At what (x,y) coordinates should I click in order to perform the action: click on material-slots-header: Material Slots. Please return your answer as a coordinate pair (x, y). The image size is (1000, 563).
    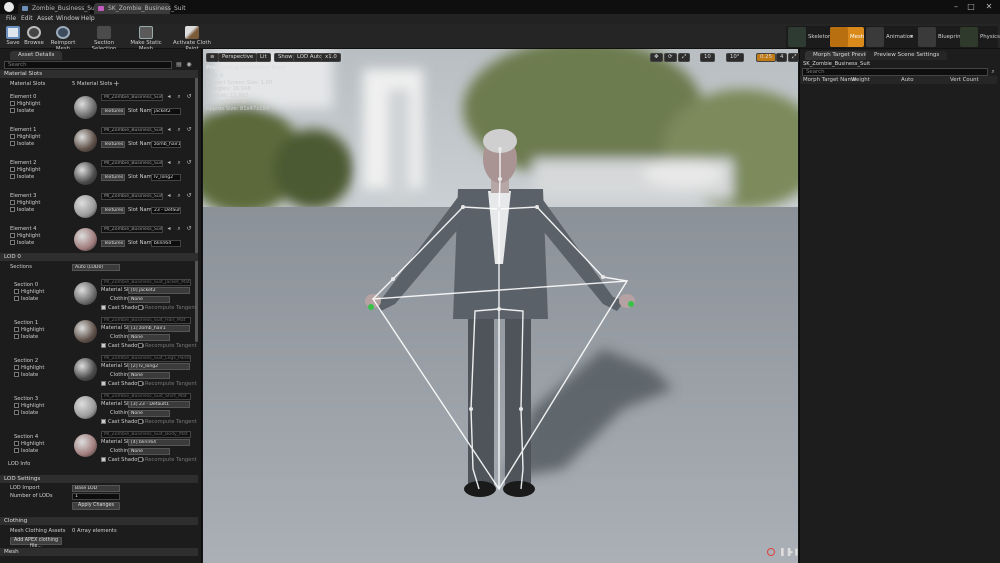
    Looking at the image, I should click on (99, 74).